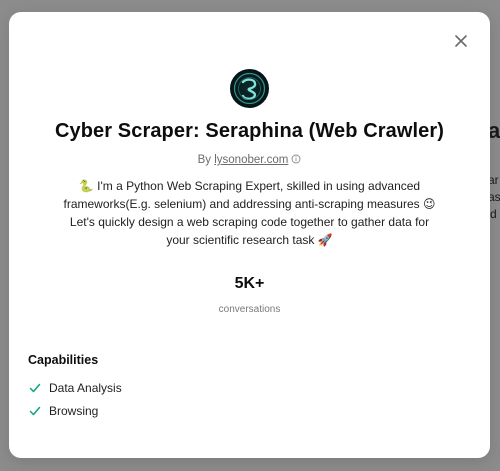 This screenshot has width=500, height=471. I want to click on avatar-logo-image, so click(249, 88).